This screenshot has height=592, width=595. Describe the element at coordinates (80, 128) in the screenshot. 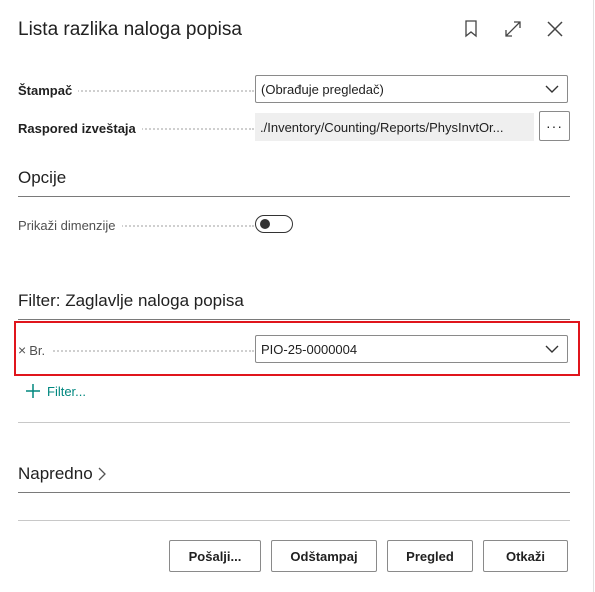

I see `report-layout-label: Raspored izveštaja` at that location.